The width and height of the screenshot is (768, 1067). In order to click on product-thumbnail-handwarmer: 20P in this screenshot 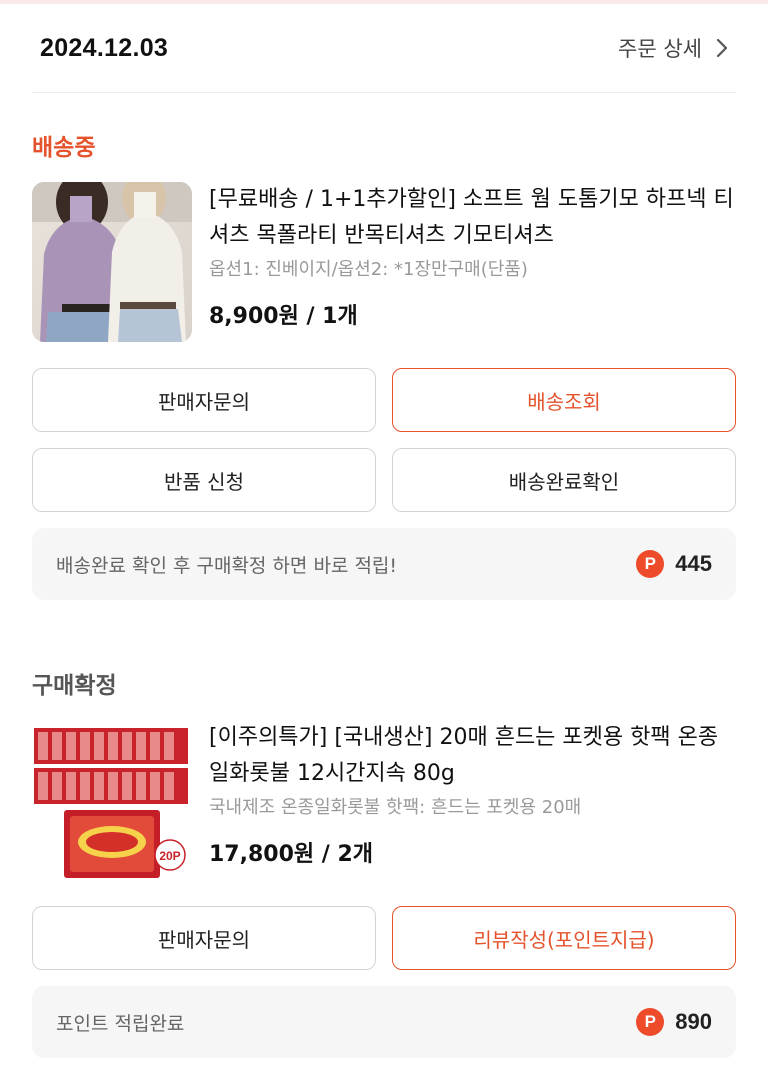, I will do `click(112, 800)`.